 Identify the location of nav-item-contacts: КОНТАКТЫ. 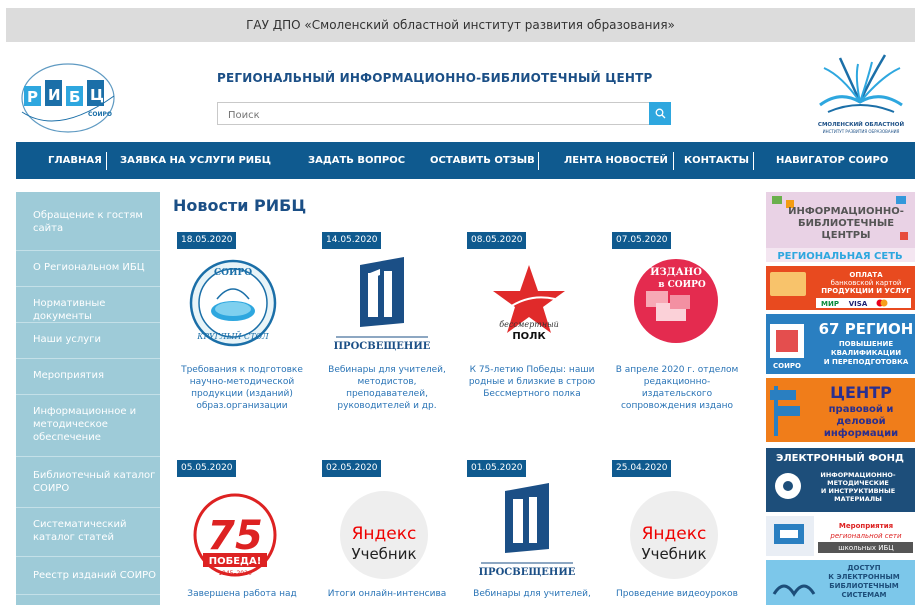
(716, 160).